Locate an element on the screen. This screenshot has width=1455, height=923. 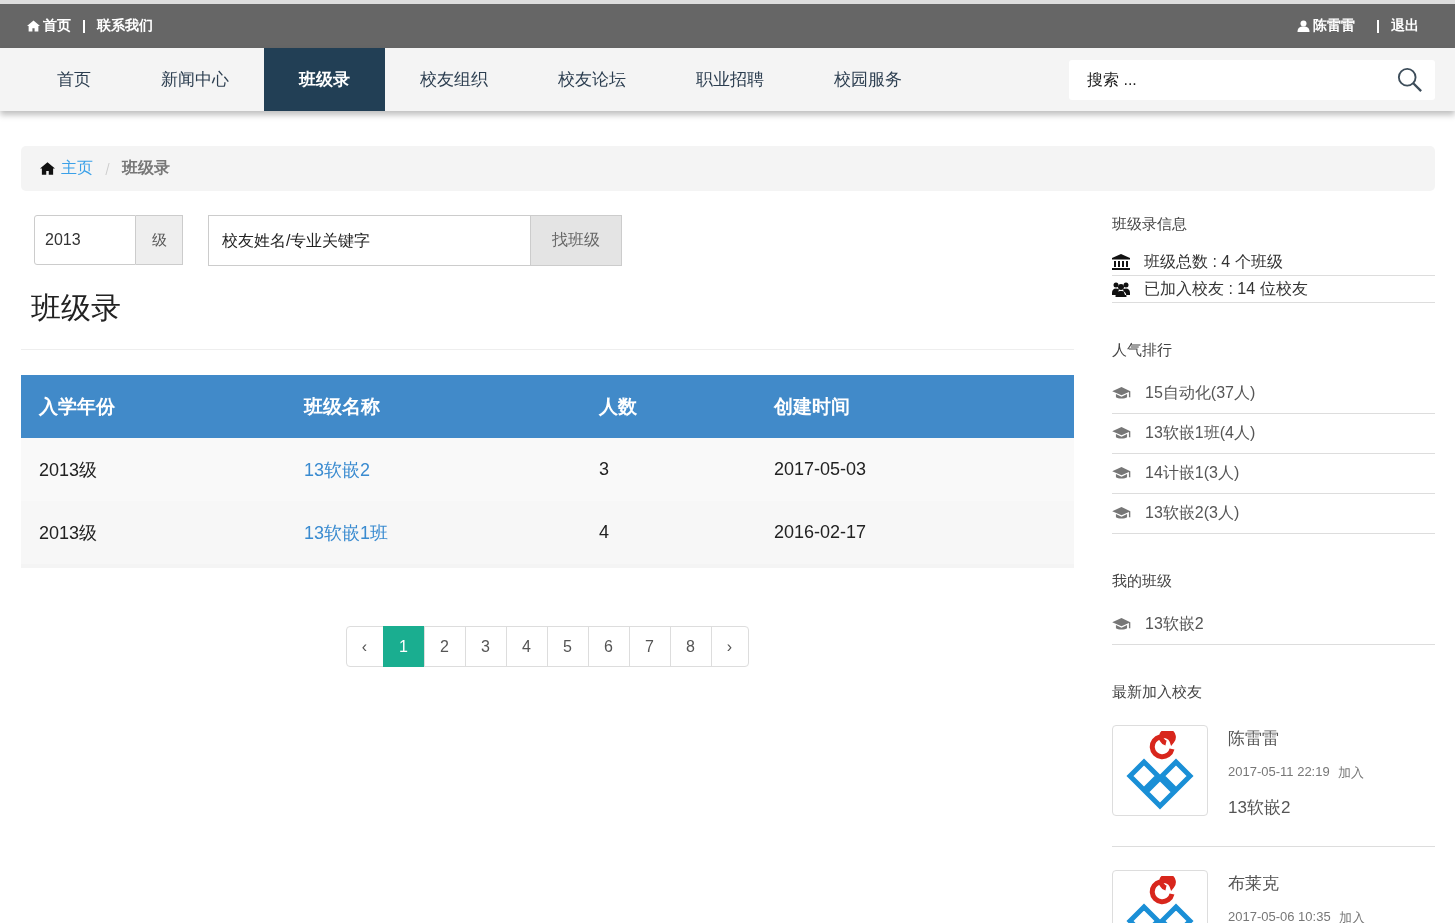
page-button: 7 is located at coordinates (649, 646).